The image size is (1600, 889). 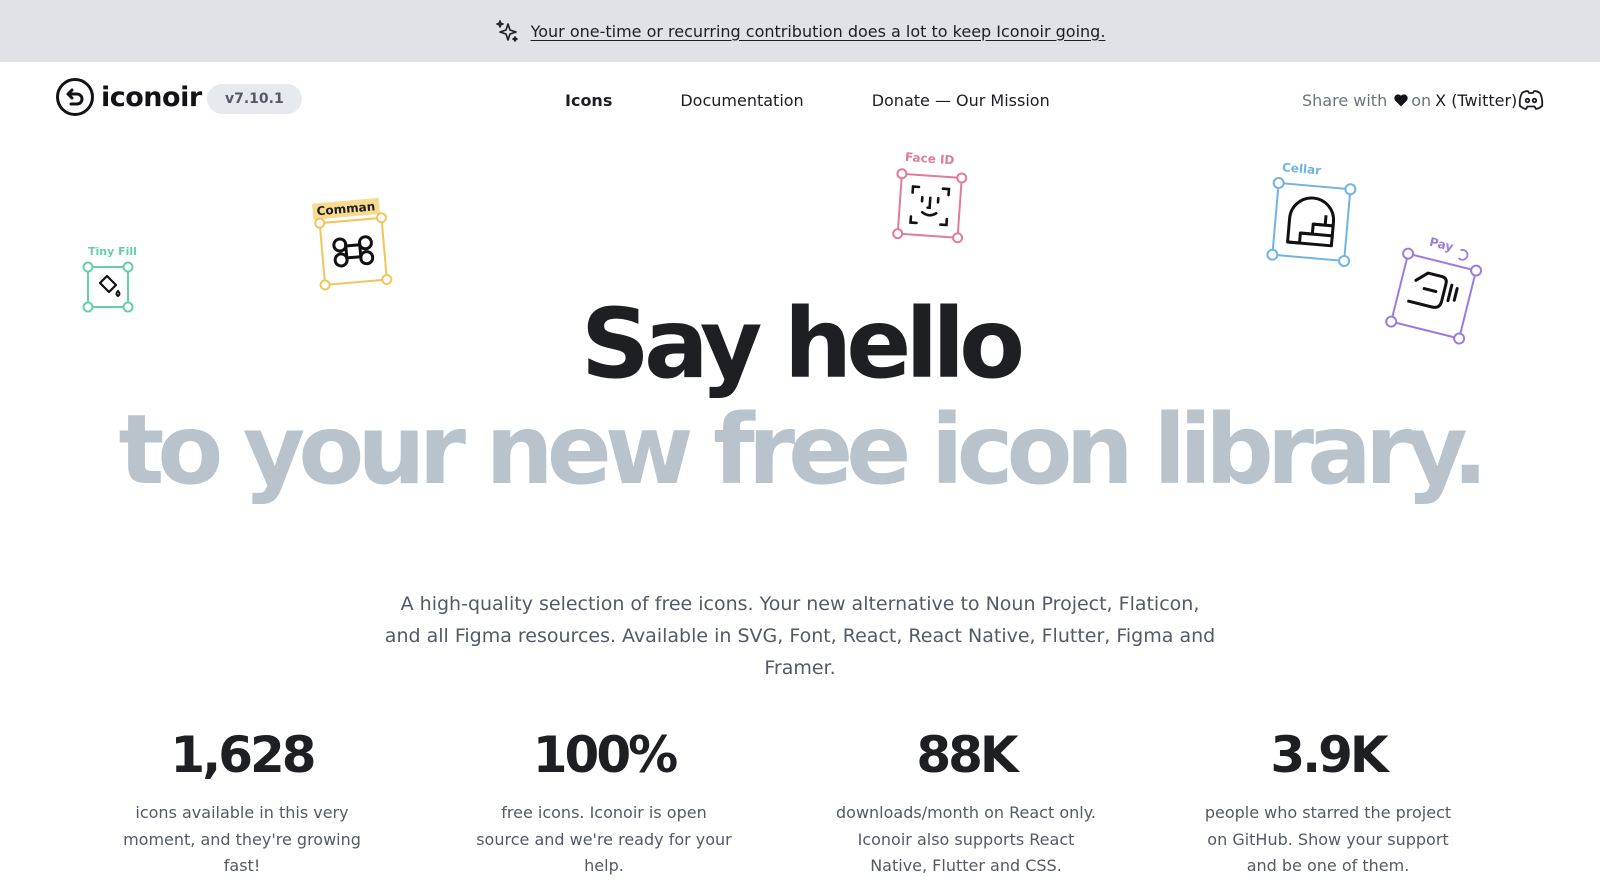 What do you see at coordinates (967, 755) in the screenshot?
I see `stat-value: 88K` at bounding box center [967, 755].